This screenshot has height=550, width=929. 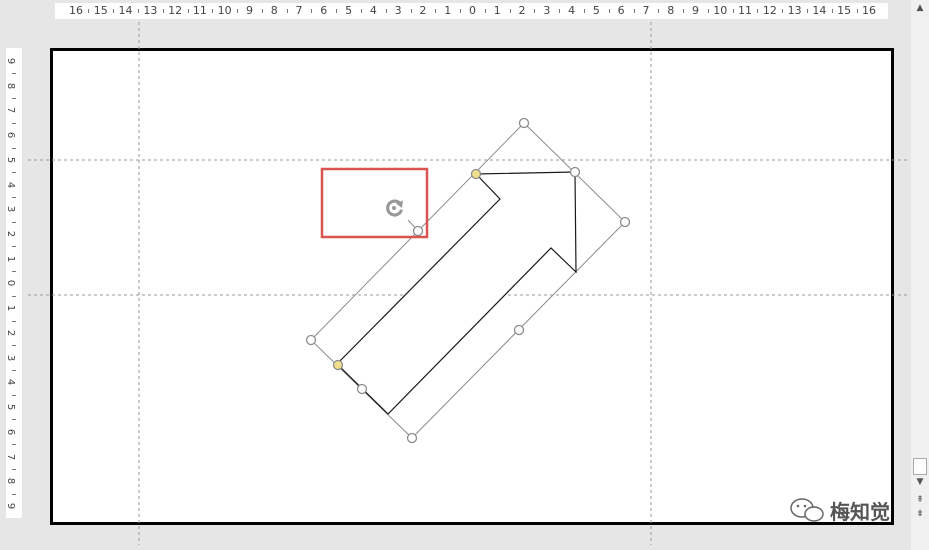 I want to click on wechat-icon, so click(x=807, y=510).